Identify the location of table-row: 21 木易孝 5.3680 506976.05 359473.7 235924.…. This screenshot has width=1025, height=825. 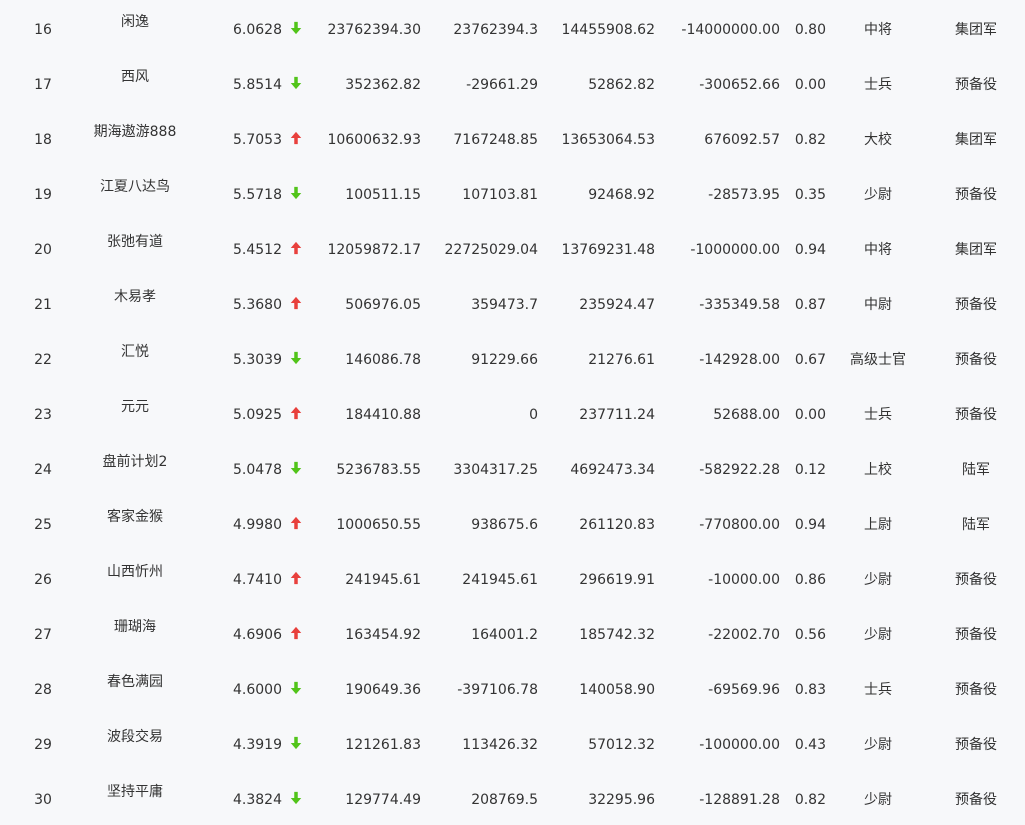
(512, 302).